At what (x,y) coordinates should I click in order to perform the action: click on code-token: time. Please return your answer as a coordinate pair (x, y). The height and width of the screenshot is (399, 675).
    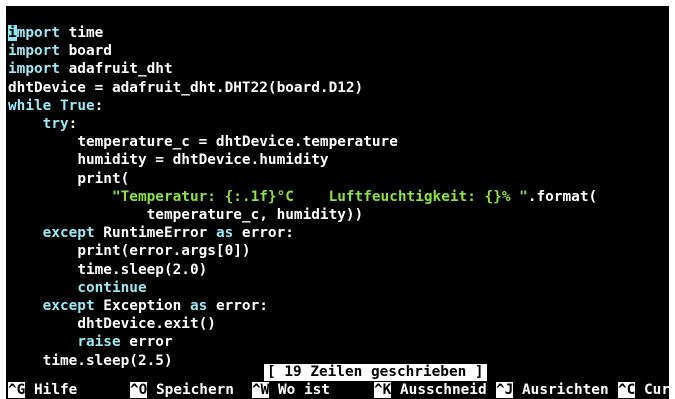
    Looking at the image, I should click on (82, 33).